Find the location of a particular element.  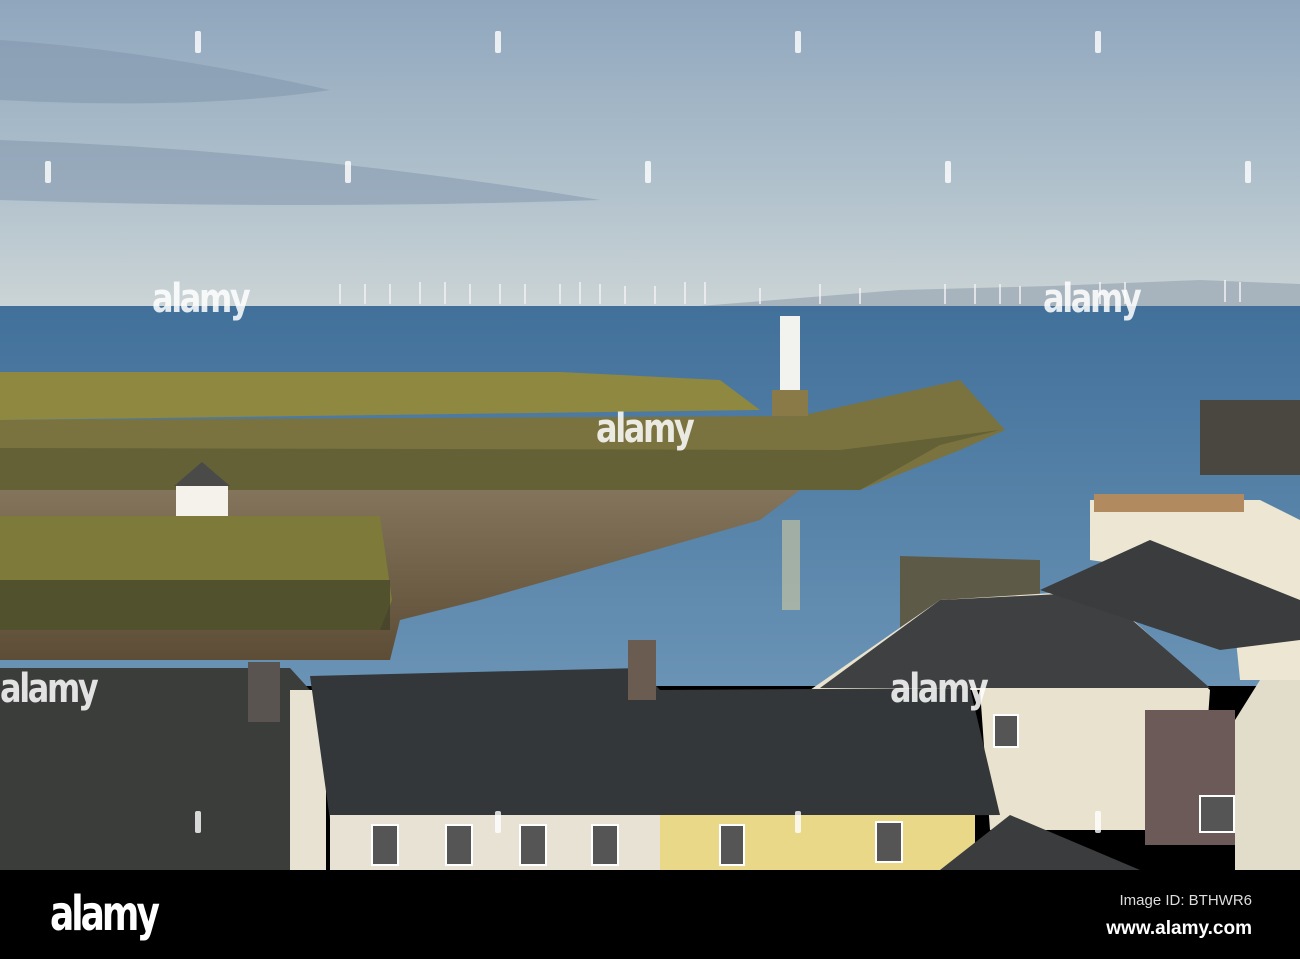

image-id: Image ID: BTHWR6 is located at coordinates (1185, 900).